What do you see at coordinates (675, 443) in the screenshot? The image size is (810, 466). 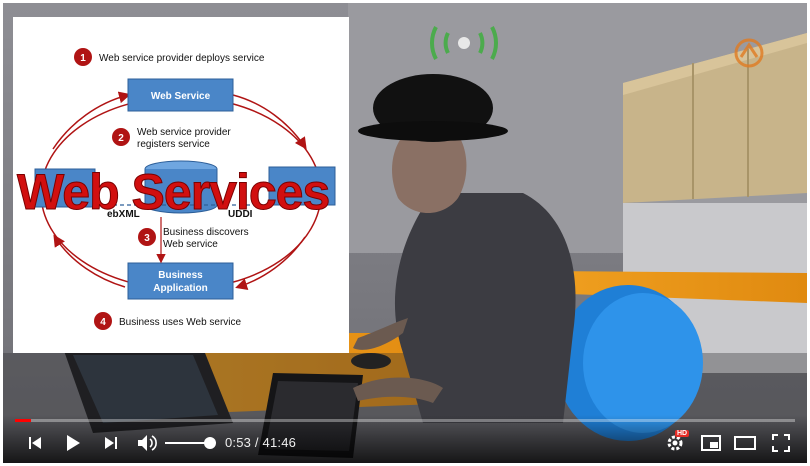 I see `settings-button: HD` at bounding box center [675, 443].